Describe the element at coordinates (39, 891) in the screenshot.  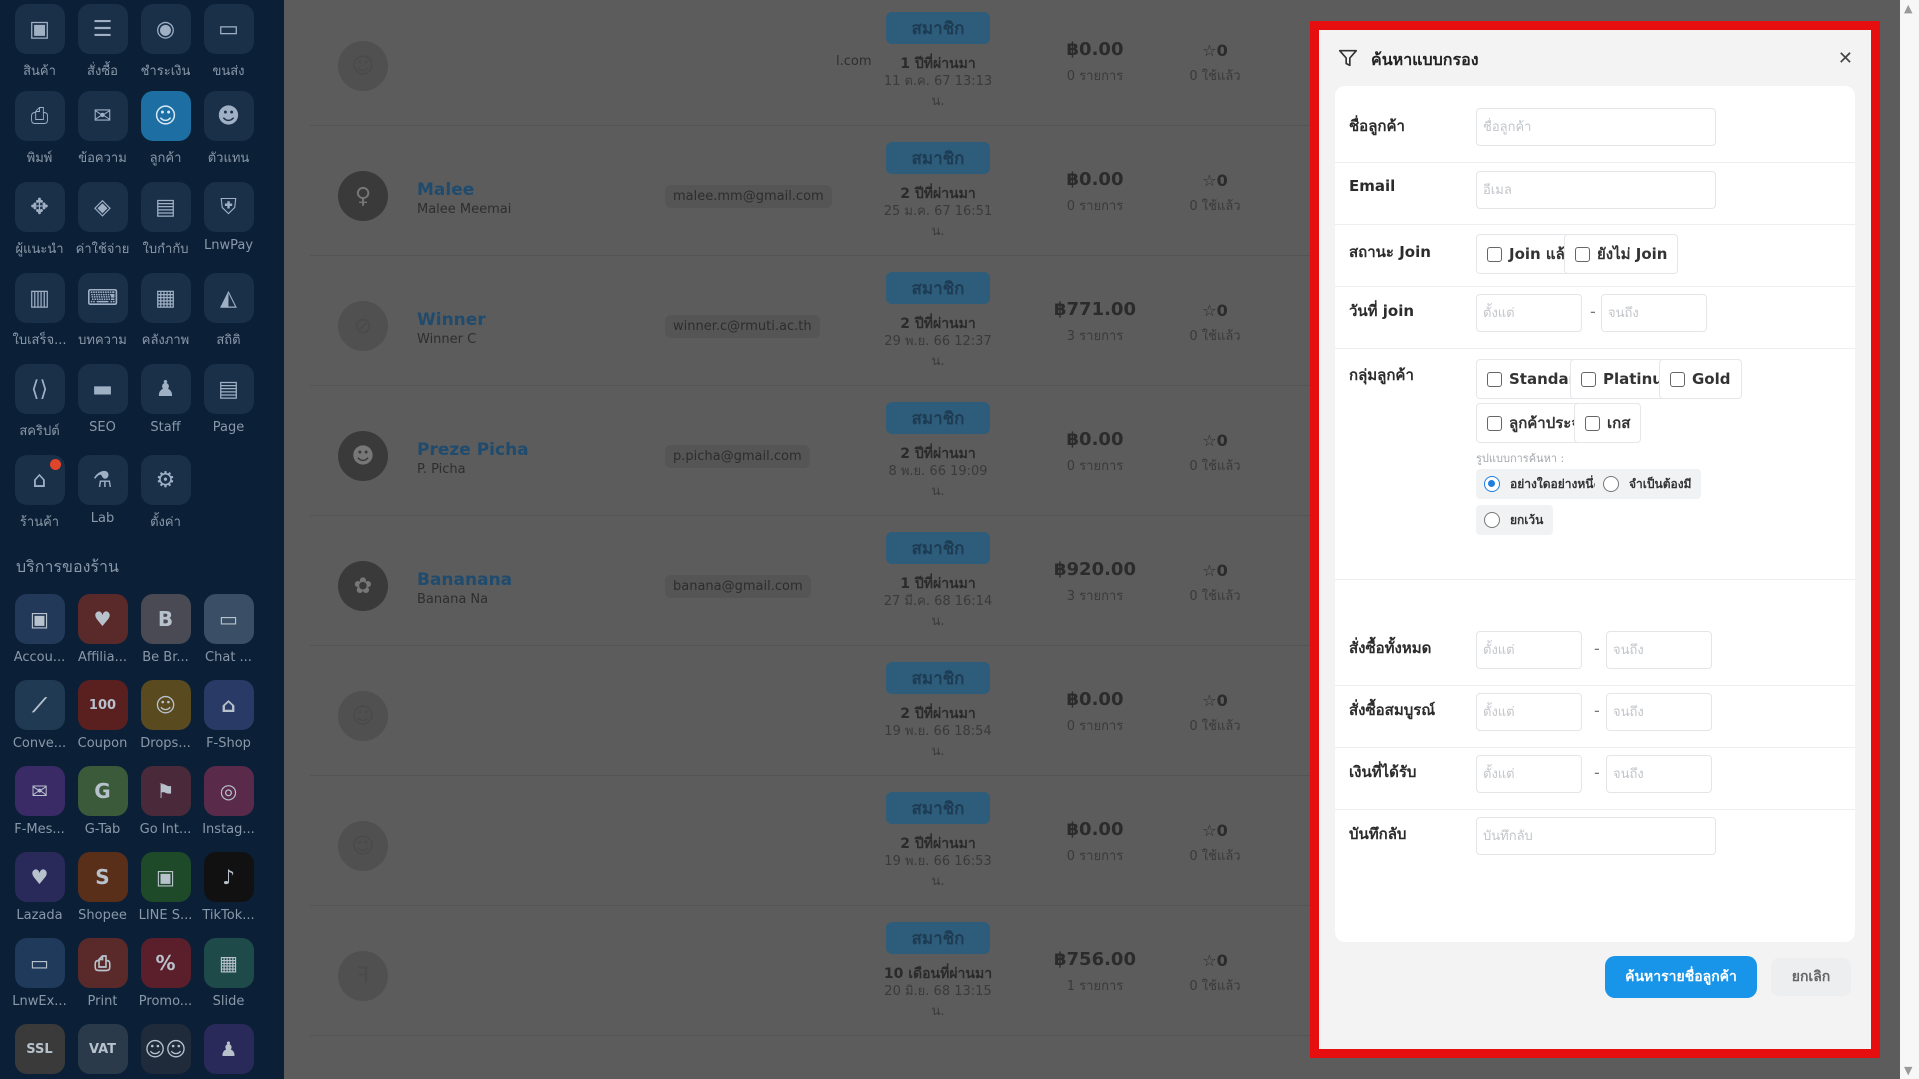
I see `sidebar-tile: ♥ Lazada` at that location.